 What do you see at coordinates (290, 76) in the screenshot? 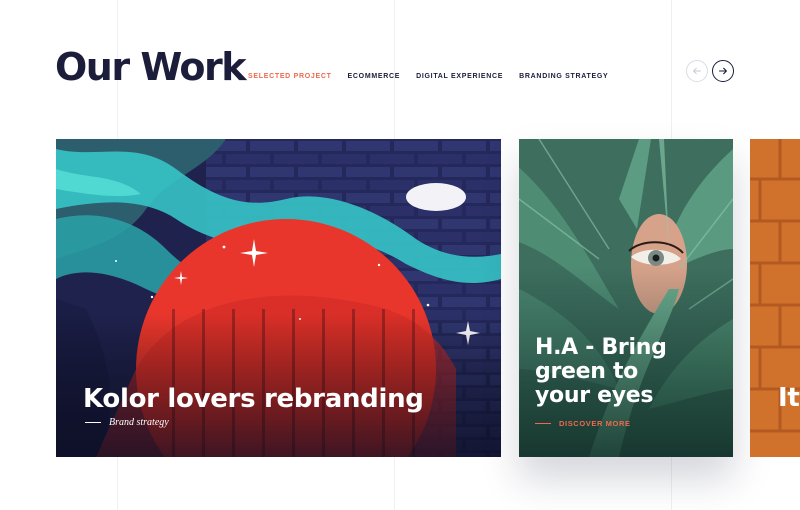
I see `filter-selected-project: Selected Project` at bounding box center [290, 76].